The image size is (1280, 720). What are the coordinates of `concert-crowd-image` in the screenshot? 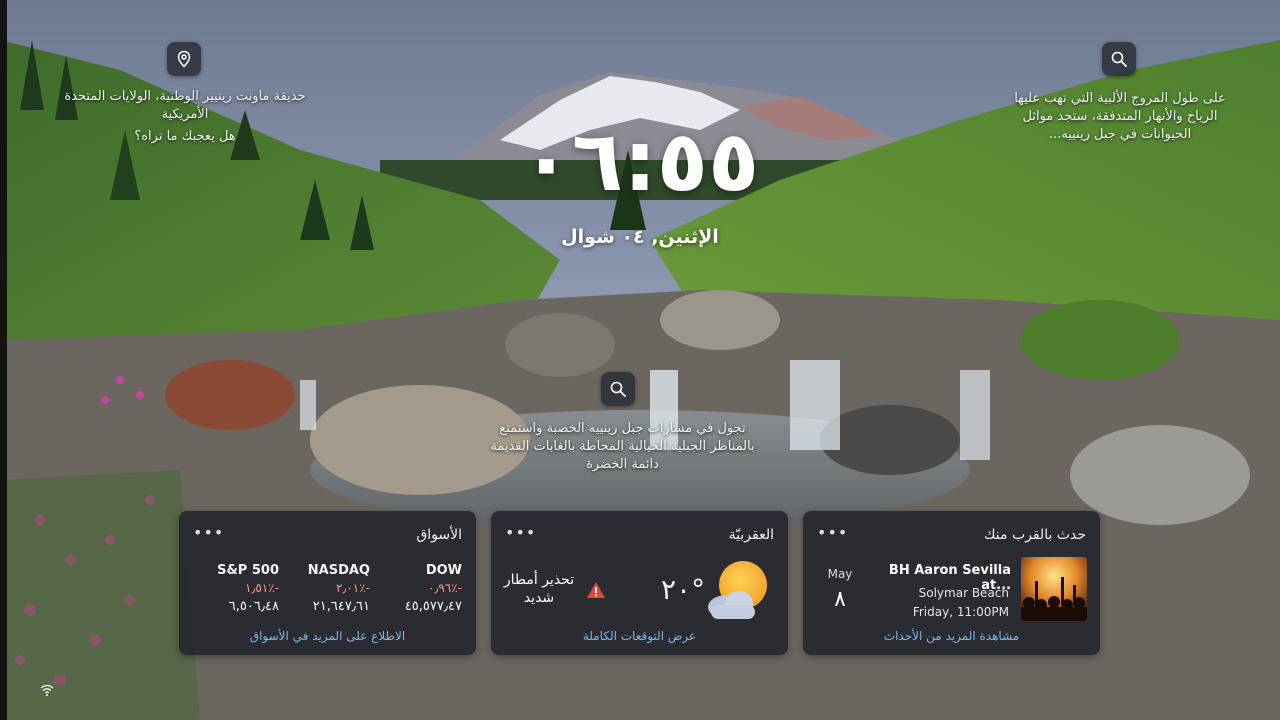 It's located at (1054, 589).